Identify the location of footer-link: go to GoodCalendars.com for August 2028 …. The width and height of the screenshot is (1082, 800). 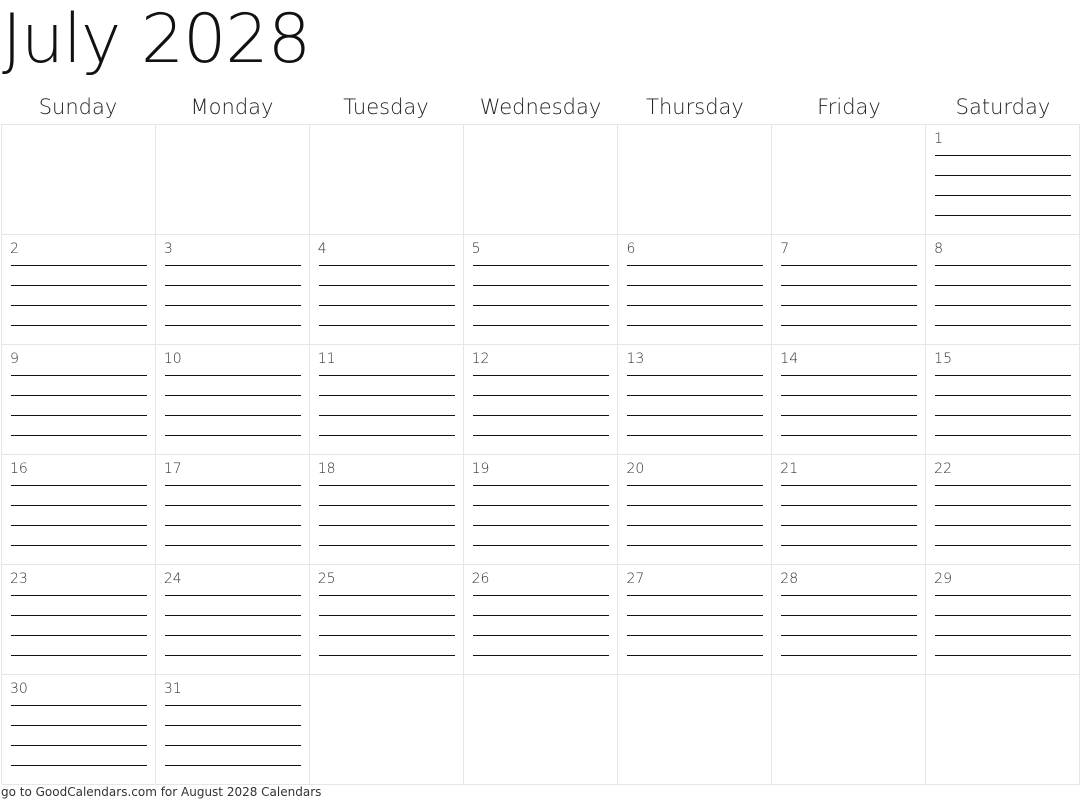
(161, 792).